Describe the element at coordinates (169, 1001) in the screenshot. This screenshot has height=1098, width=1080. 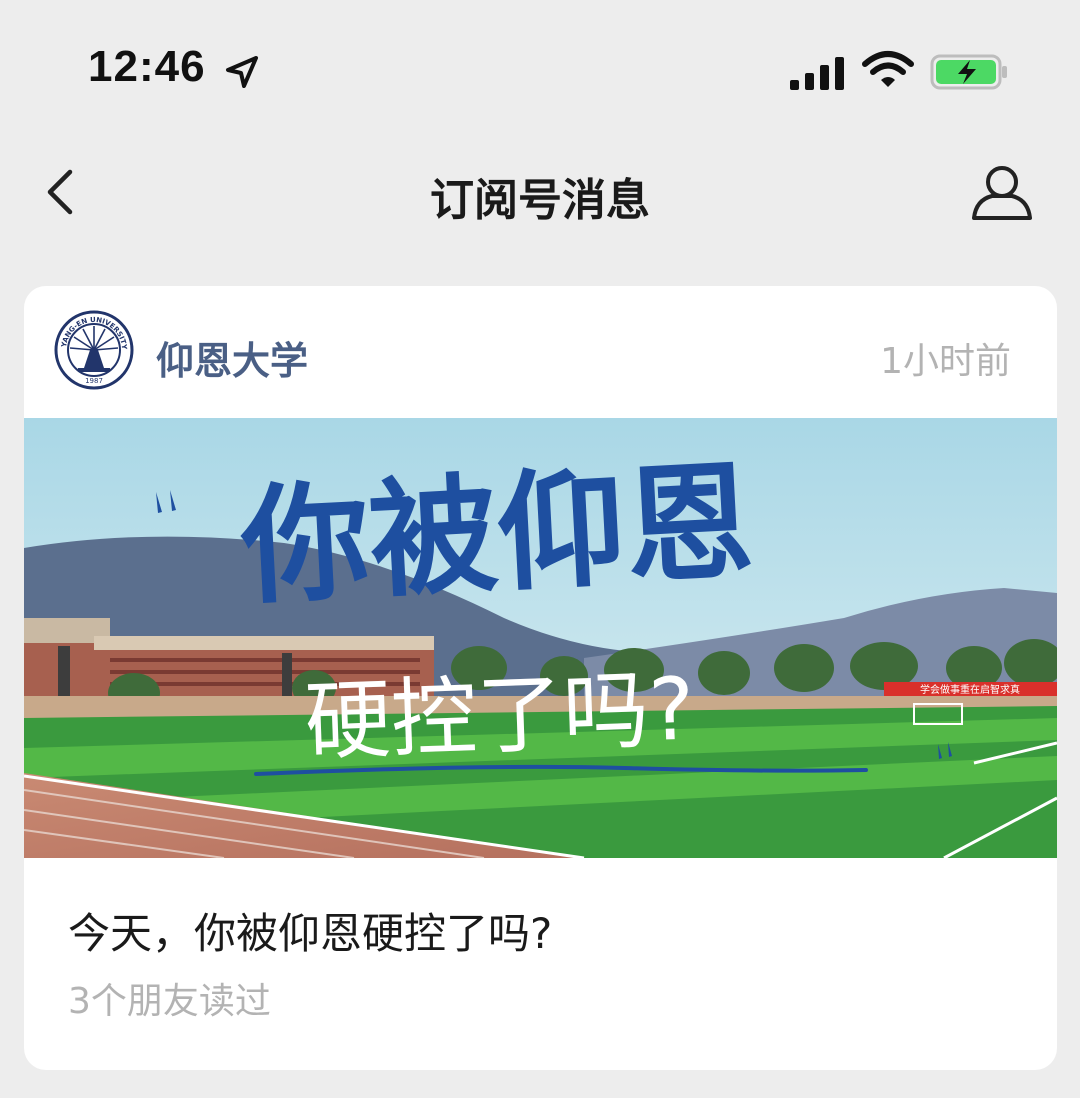
I see `read-count: 3个朋友读过` at that location.